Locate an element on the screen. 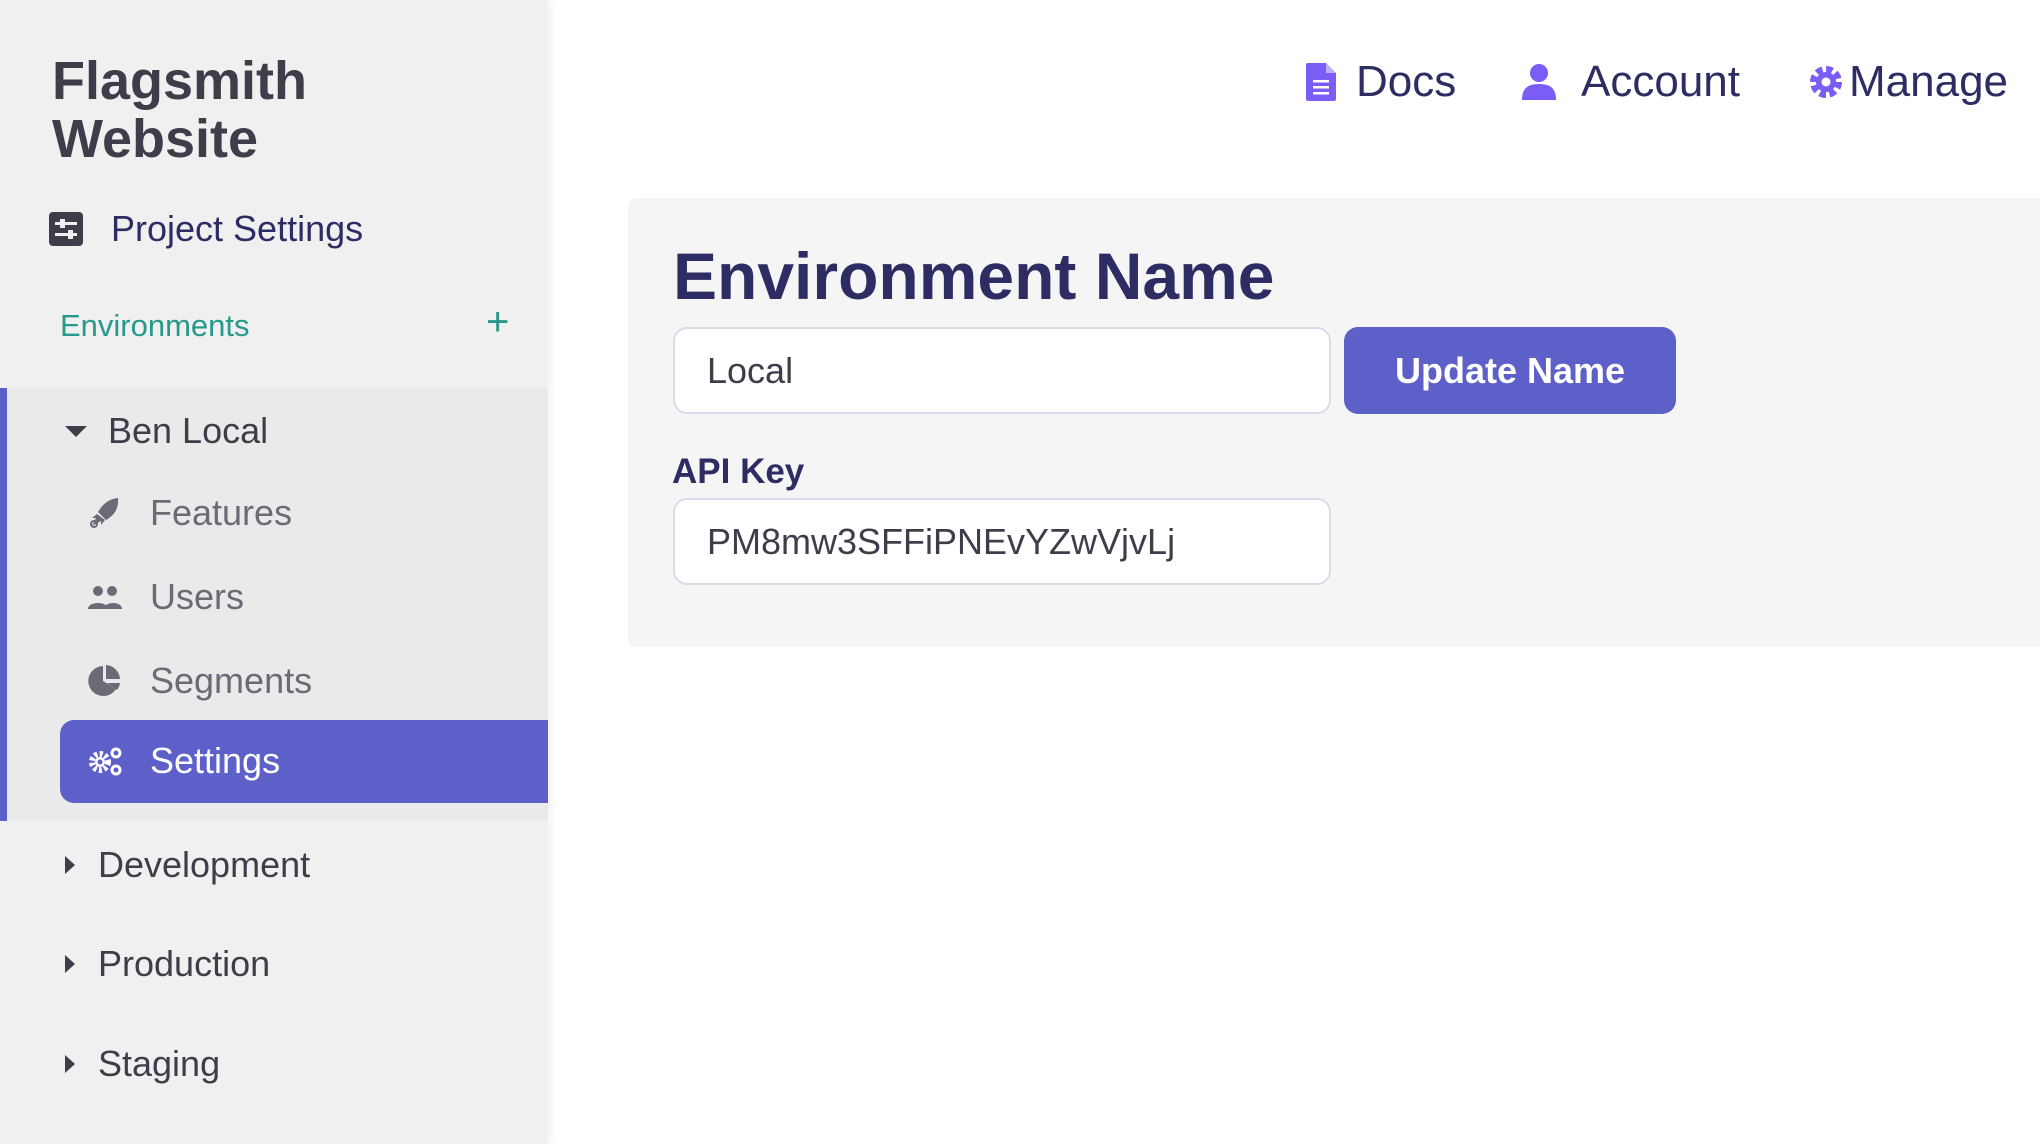 This screenshot has width=2040, height=1144. project-settings-link: Project Settings is located at coordinates (206, 229).